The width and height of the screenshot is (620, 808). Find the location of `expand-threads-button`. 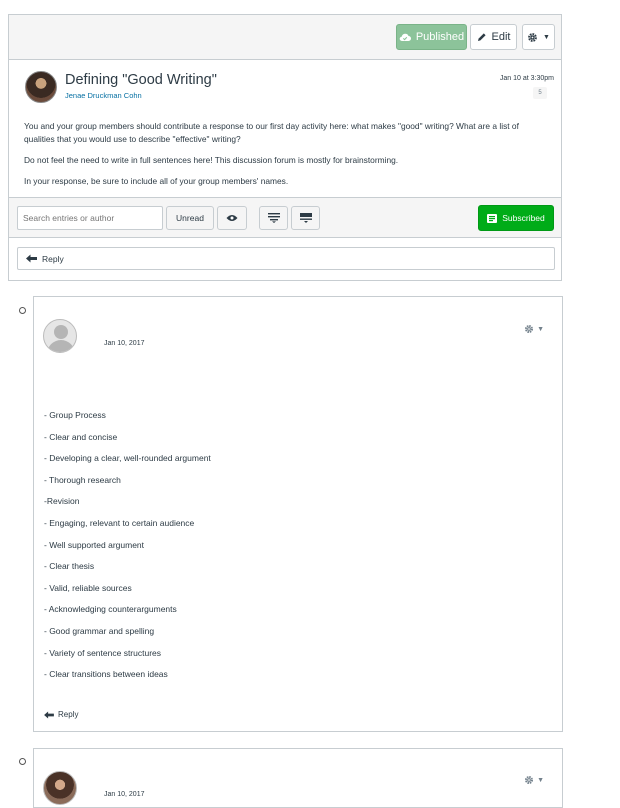

expand-threads-button is located at coordinates (305, 218).